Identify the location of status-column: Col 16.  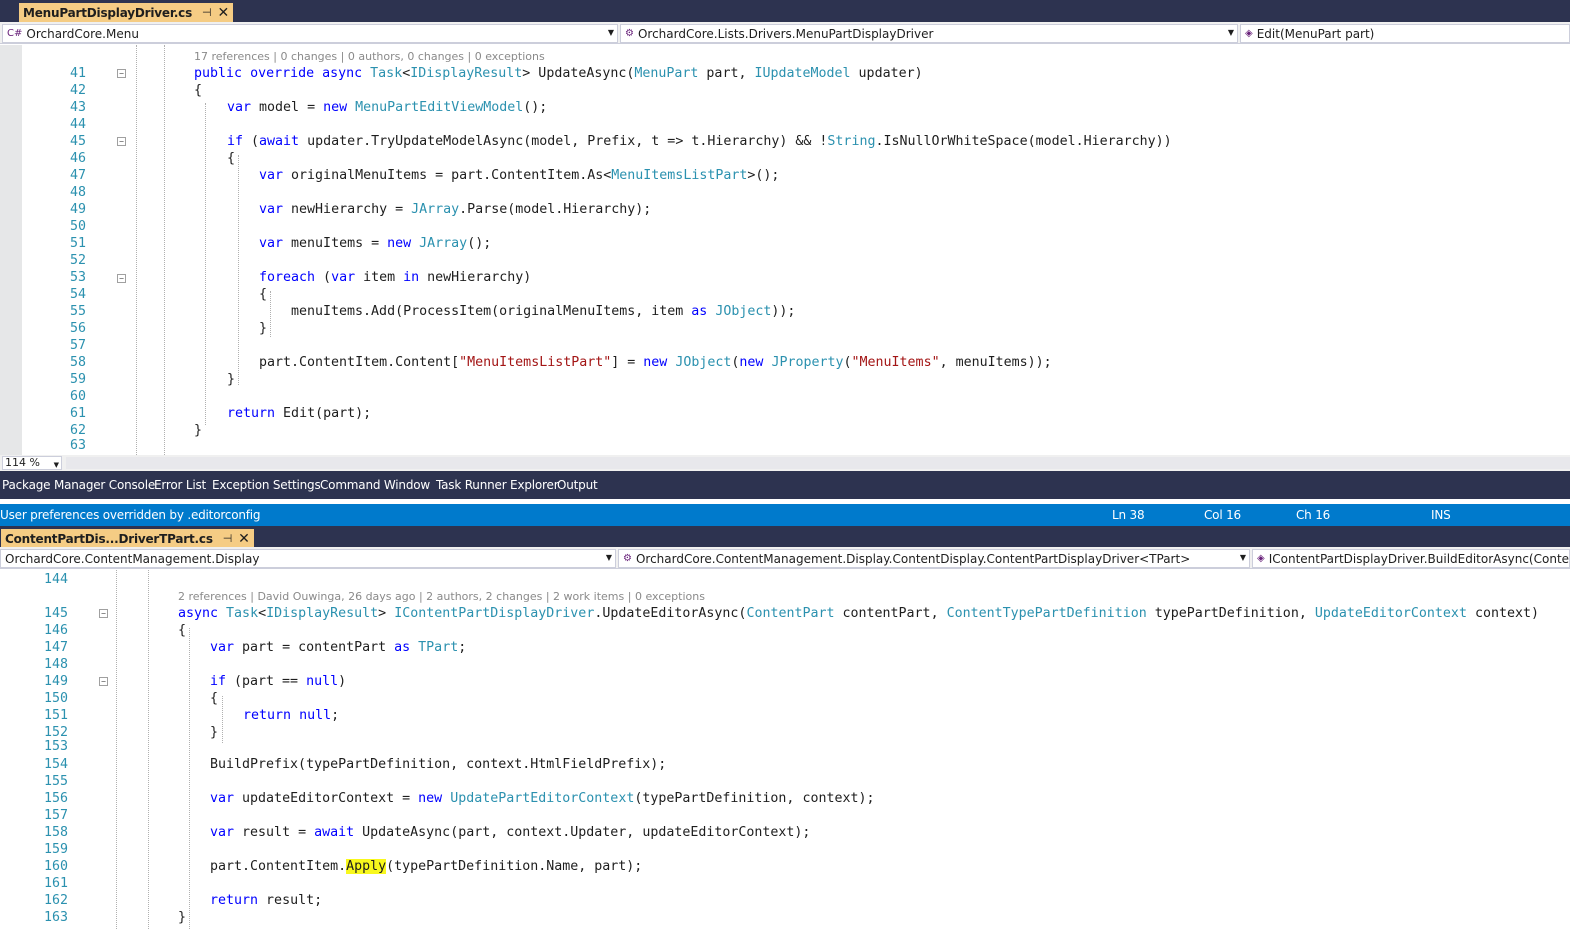
(1222, 515).